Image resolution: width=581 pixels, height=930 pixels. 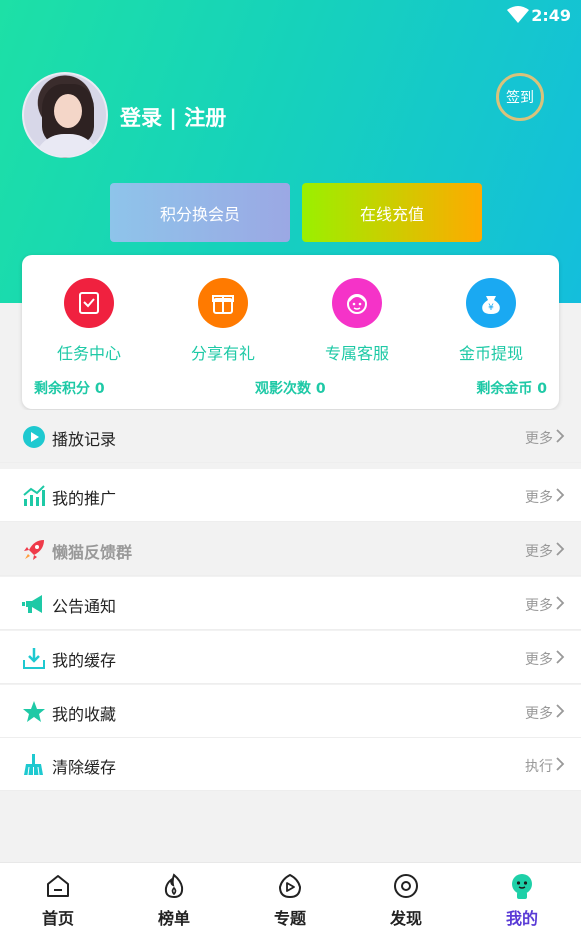 I want to click on flame-icon, so click(x=174, y=888).